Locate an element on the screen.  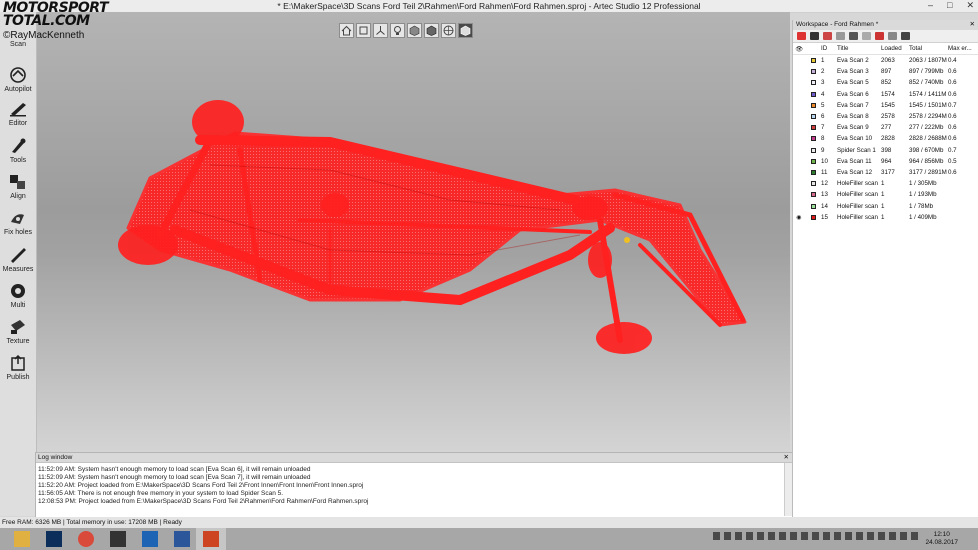
scan-row: 9 Spider Scan 1 398 398 / 670Mb 0.7 is located at coordinates (885, 150).